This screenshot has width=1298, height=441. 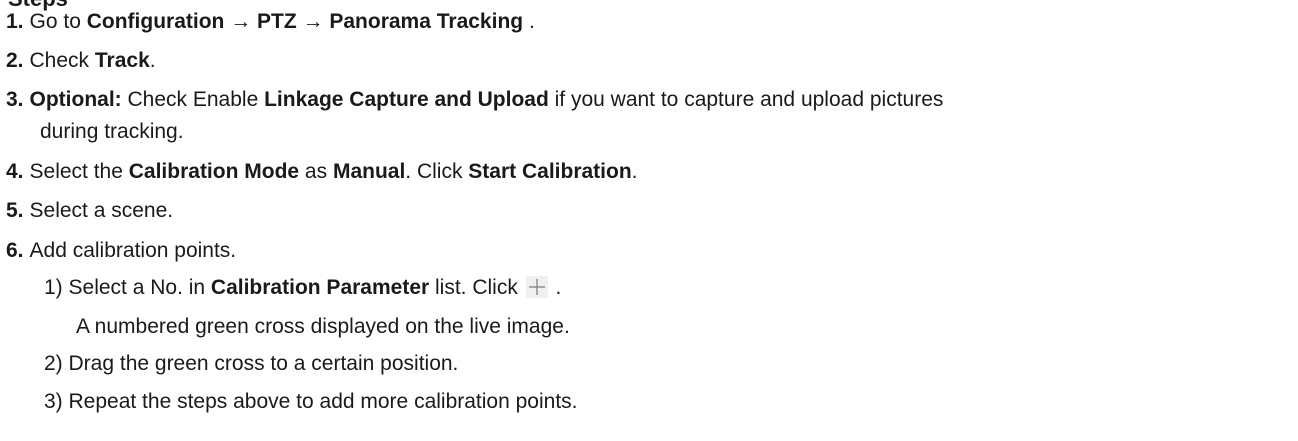 I want to click on ui-term: Manual, so click(x=369, y=171).